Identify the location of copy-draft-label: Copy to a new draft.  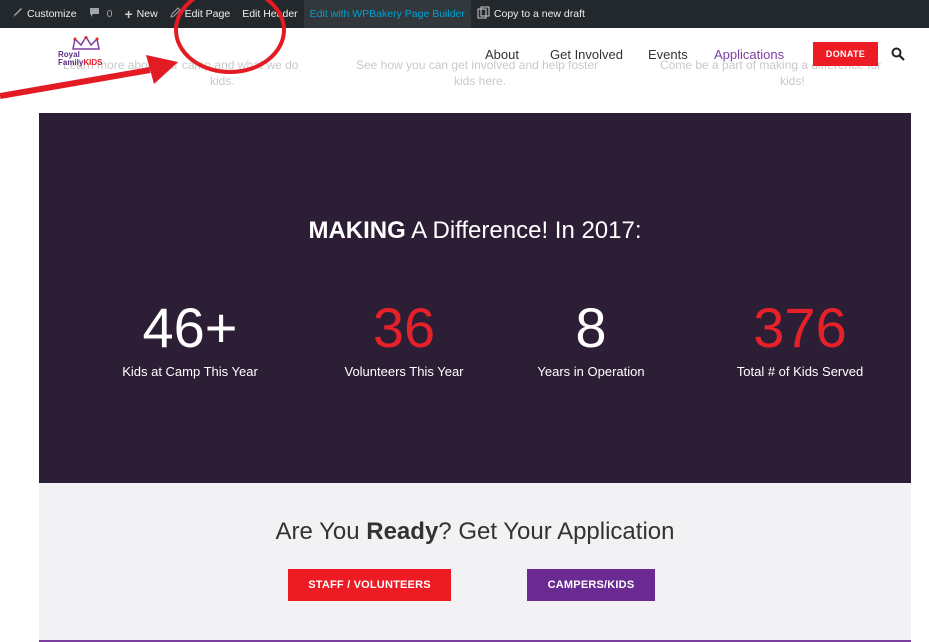
(539, 14).